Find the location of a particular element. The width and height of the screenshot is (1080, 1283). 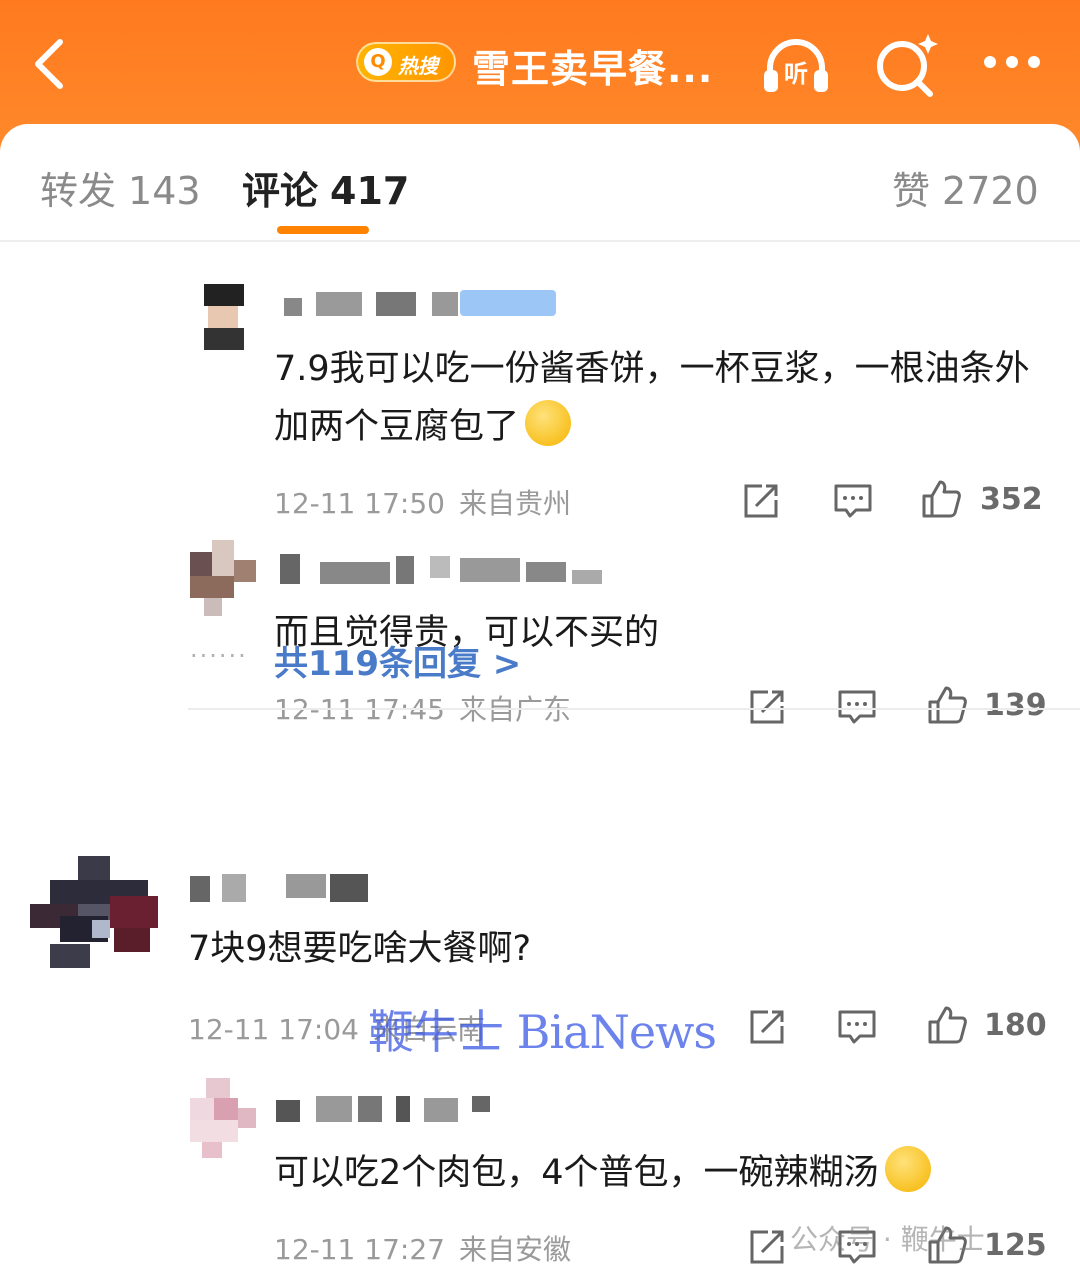

tab-comments: 评论 417 is located at coordinates (325, 187).